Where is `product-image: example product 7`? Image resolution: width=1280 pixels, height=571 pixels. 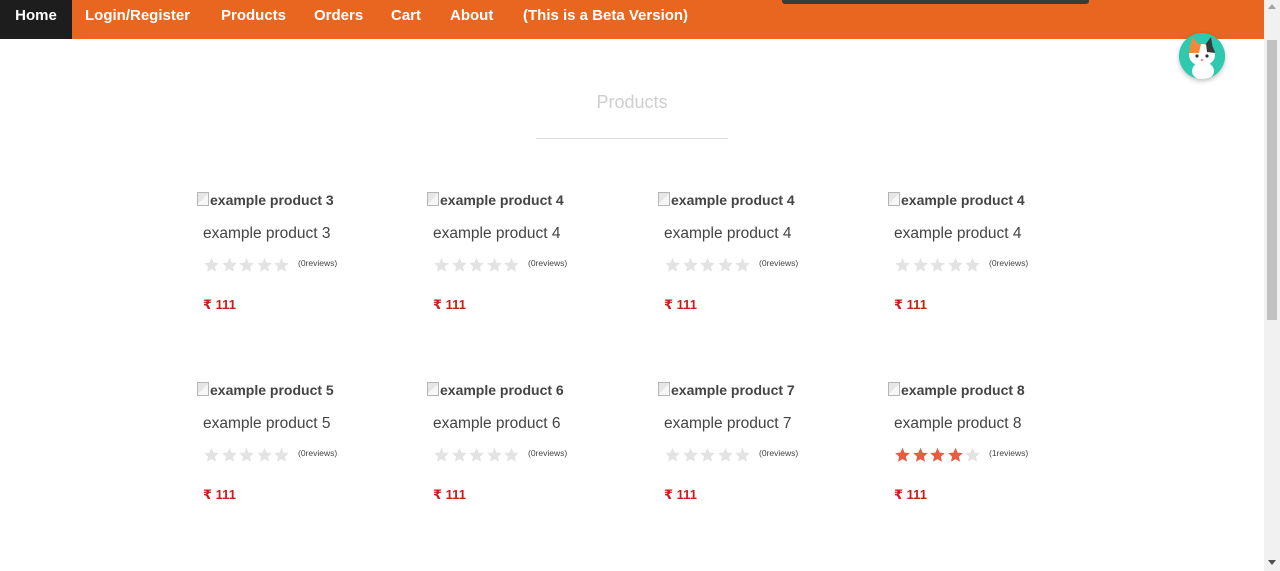 product-image: example product 7 is located at coordinates (726, 390).